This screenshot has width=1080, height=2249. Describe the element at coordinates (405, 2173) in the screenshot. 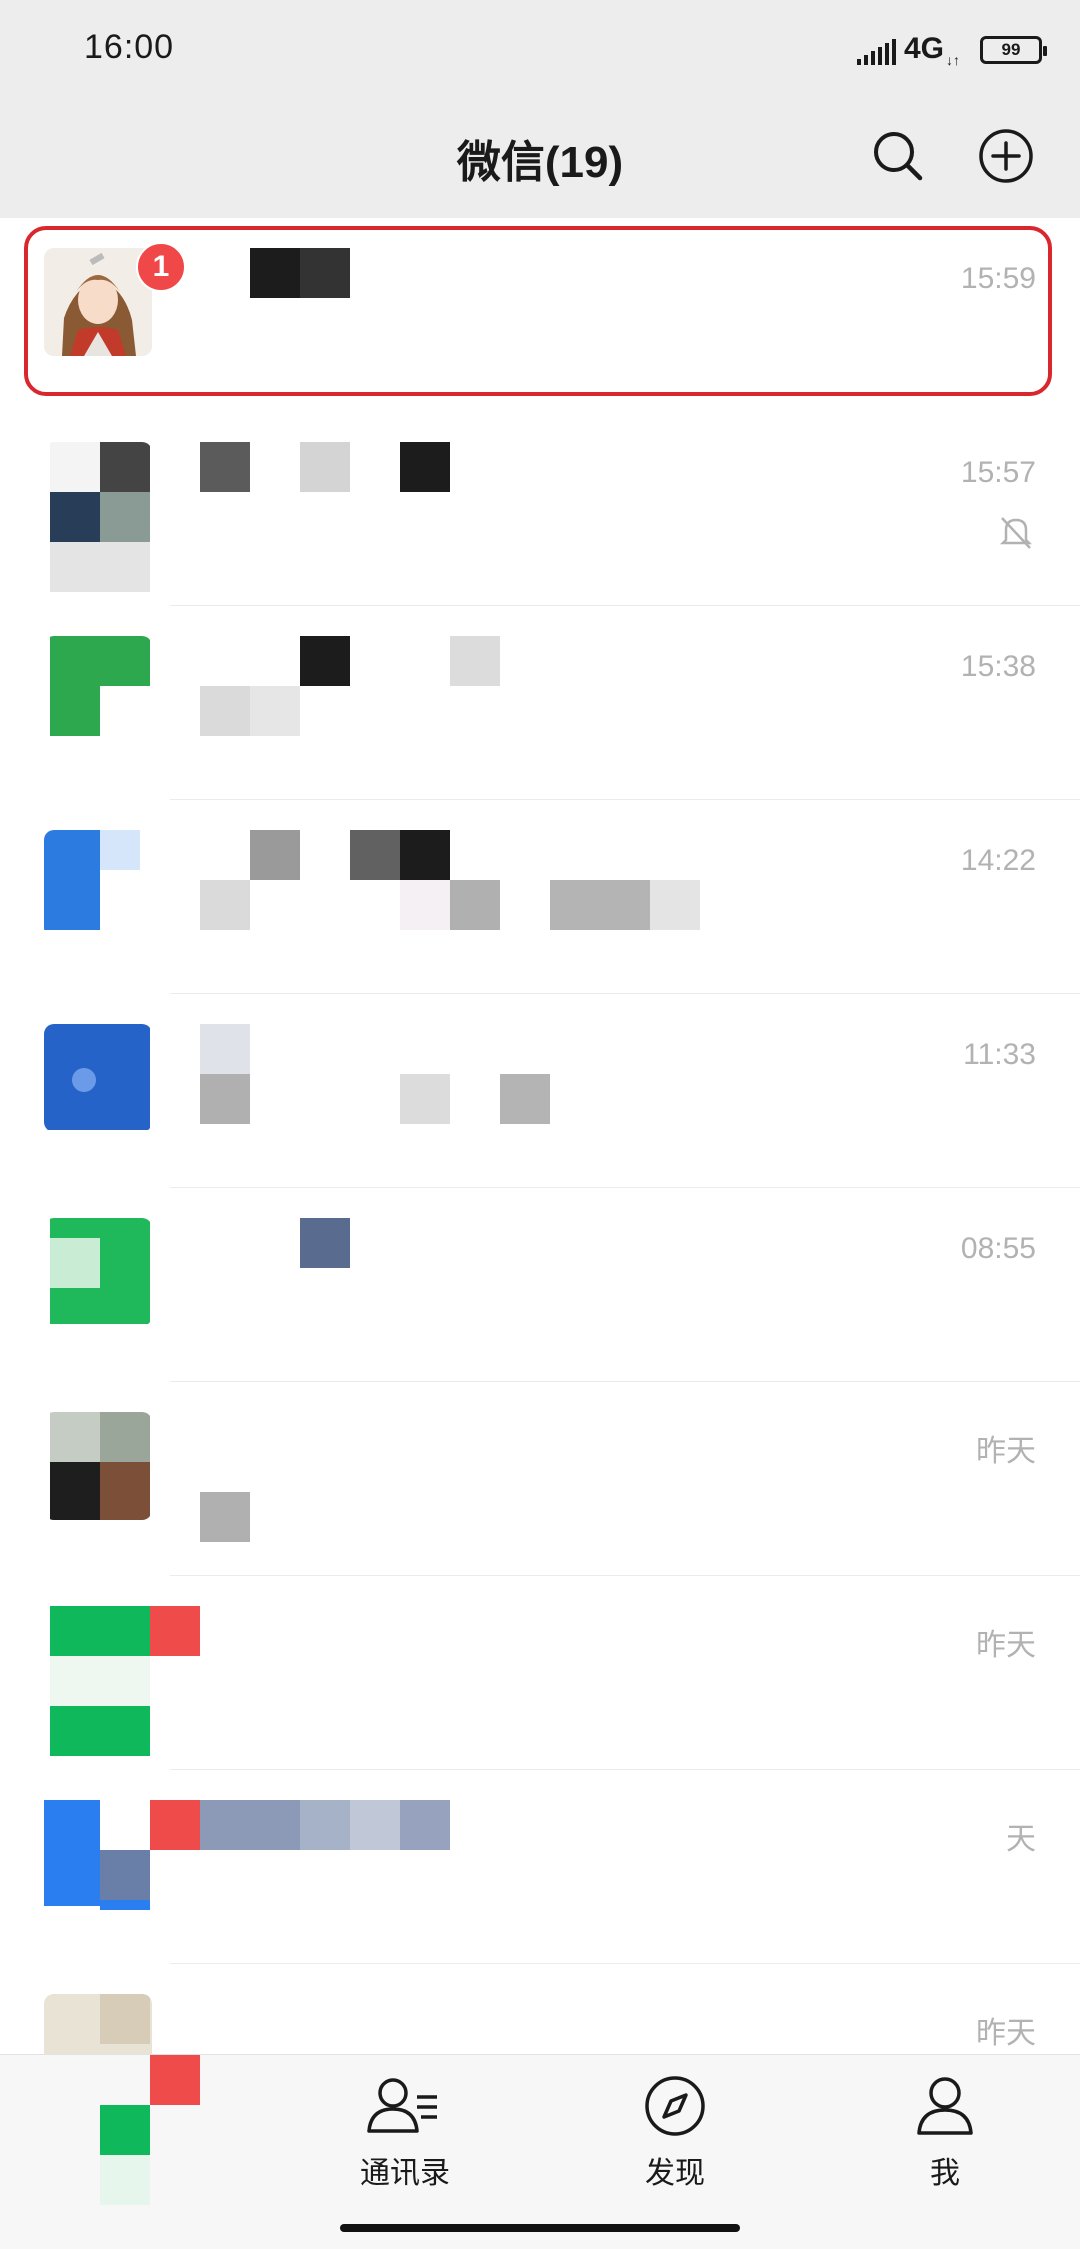

I see `tab-label: 通讯录` at that location.